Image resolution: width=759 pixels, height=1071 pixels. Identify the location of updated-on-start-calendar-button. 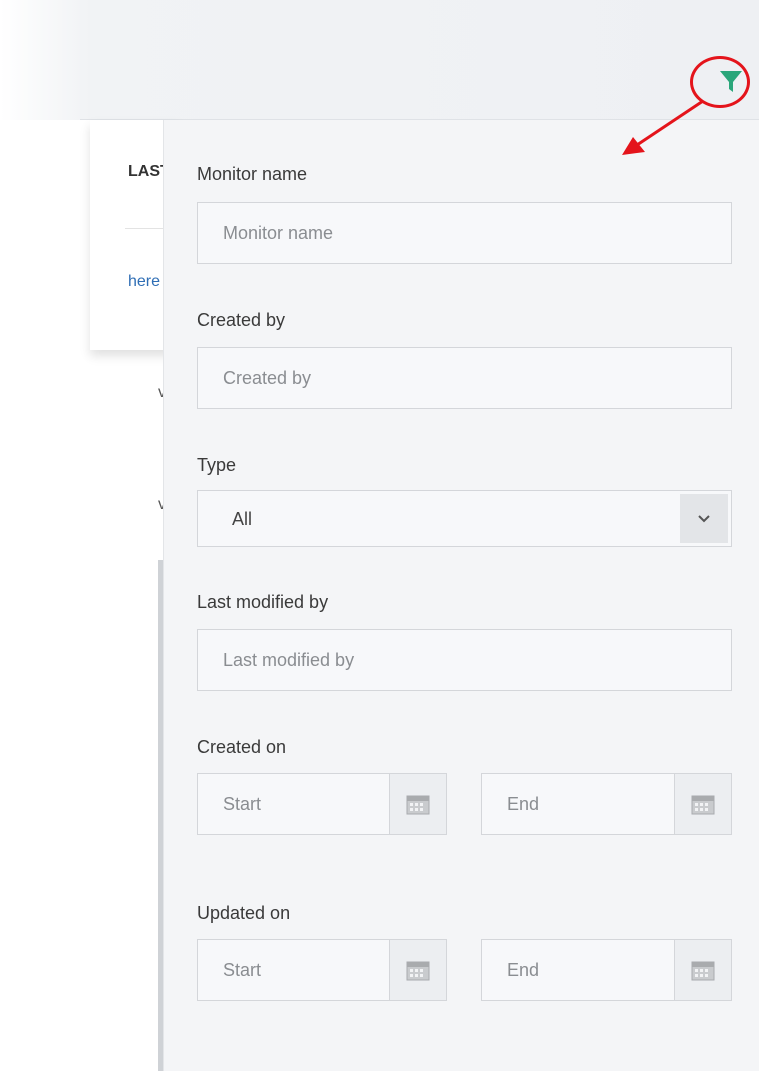
(418, 970).